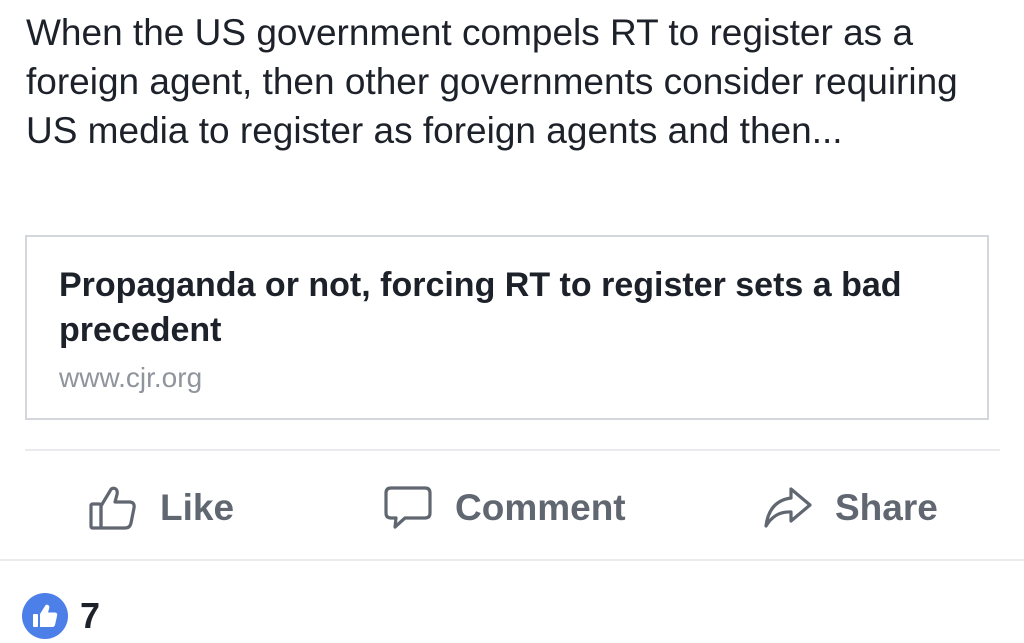  What do you see at coordinates (131, 377) in the screenshot?
I see `link-preview-domain: www.cjr.org` at bounding box center [131, 377].